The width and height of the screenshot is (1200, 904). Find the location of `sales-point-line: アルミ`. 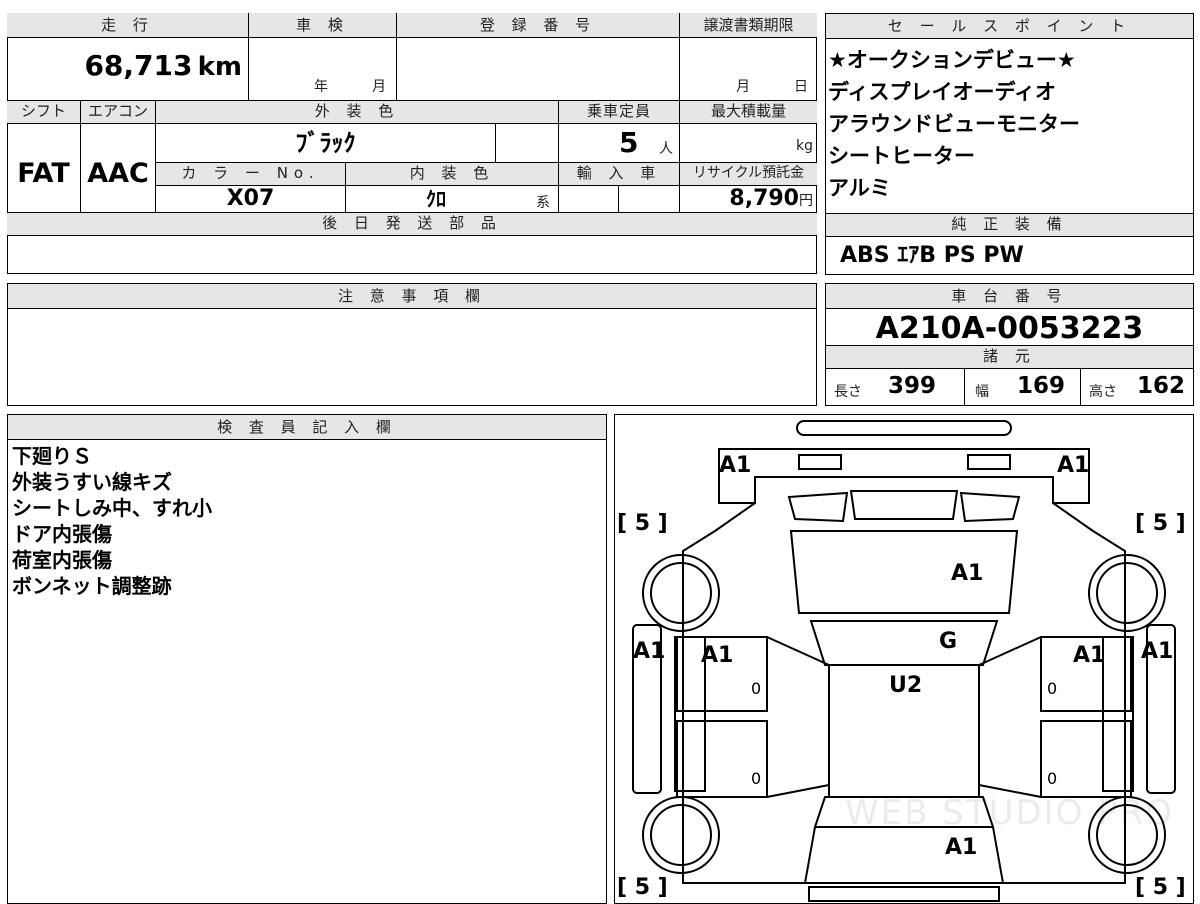

sales-point-line: アルミ is located at coordinates (859, 188).